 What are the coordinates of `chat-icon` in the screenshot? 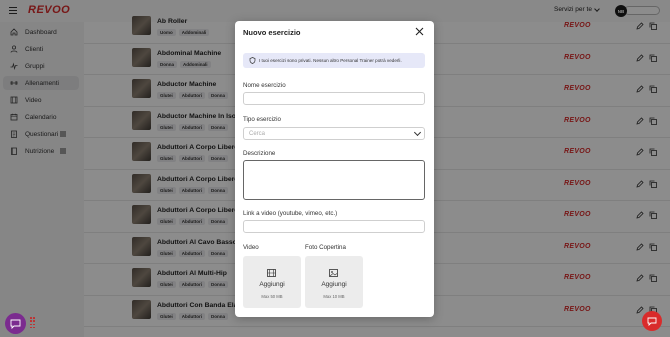 It's located at (15, 324).